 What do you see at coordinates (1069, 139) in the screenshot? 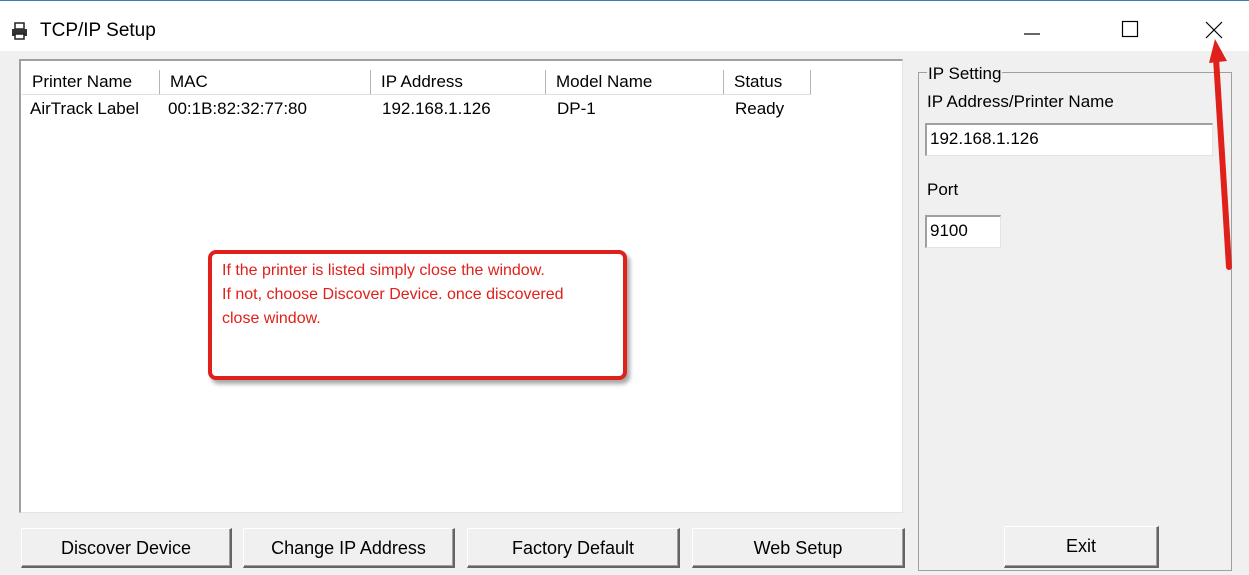
I see `ip-address-field: 192.168.1.126` at bounding box center [1069, 139].